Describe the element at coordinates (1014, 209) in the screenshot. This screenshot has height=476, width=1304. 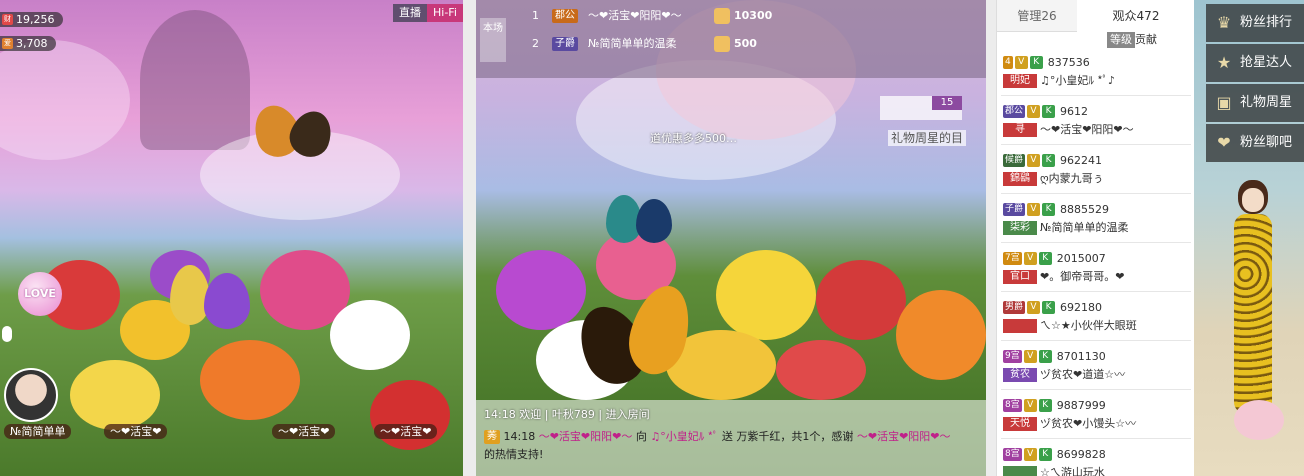
I see `user-level-badge: 子爵` at that location.